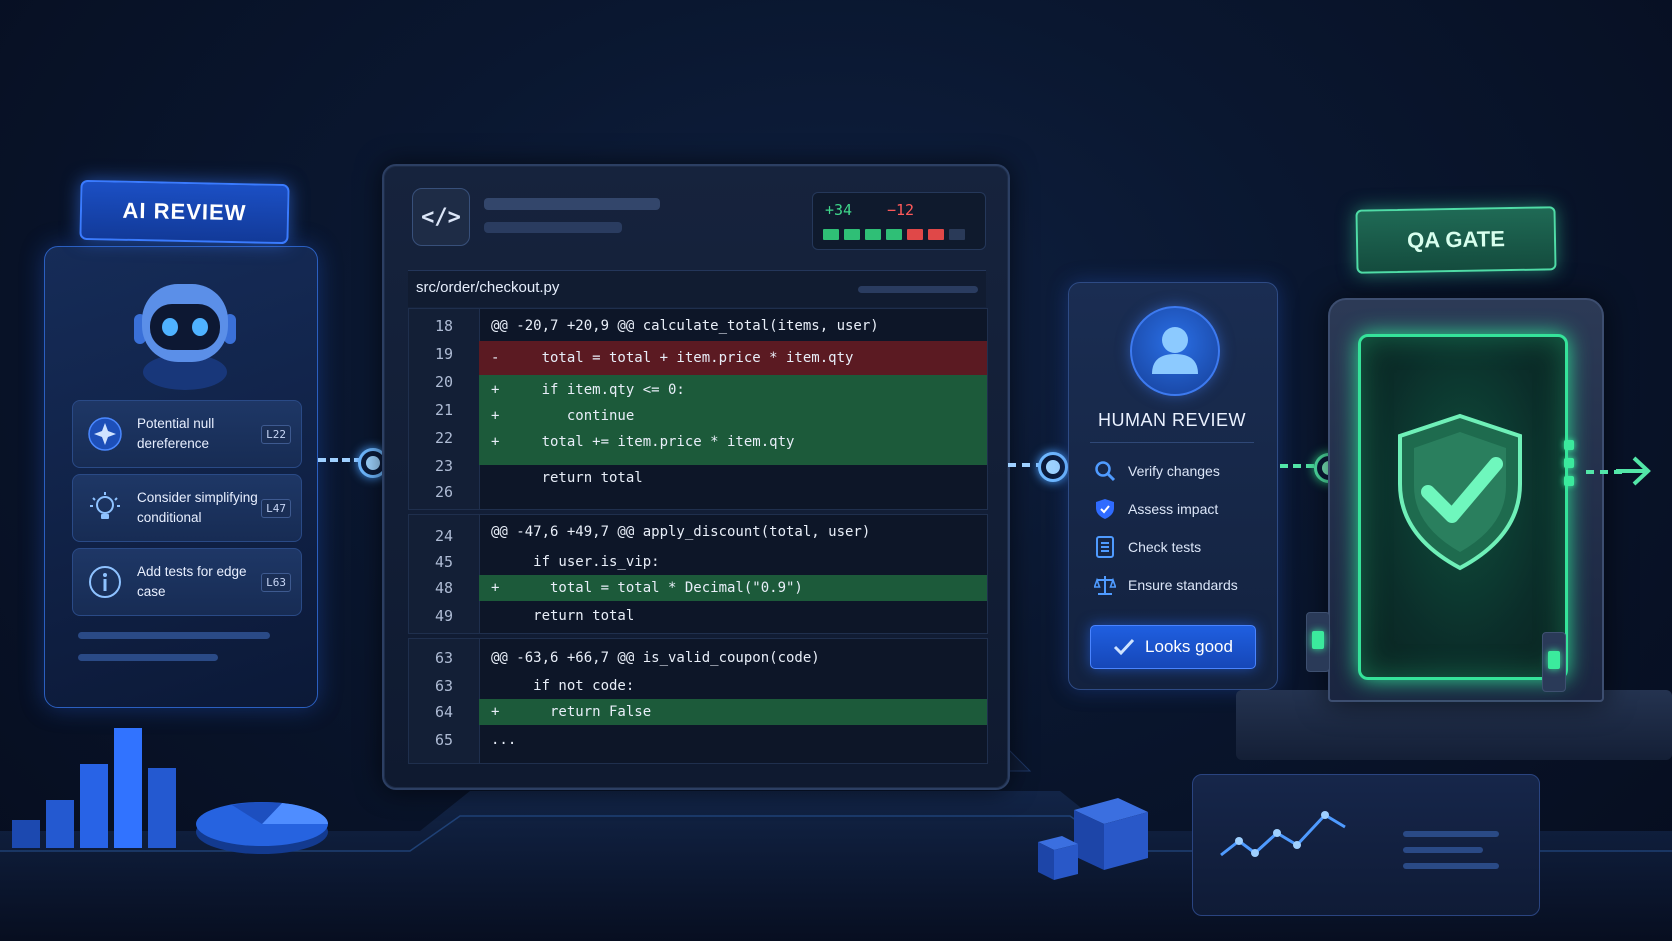  What do you see at coordinates (643, 442) in the screenshot?
I see `code-text: + total += item.price * item.qty` at bounding box center [643, 442].